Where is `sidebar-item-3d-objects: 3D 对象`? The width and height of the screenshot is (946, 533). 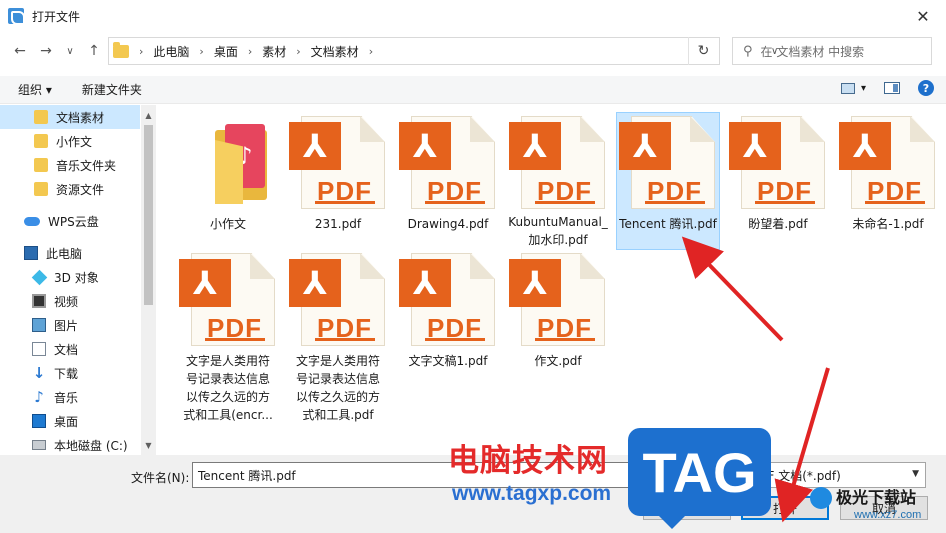
sidebar-item-3d-objects: 3D 对象 is located at coordinates (70, 277).